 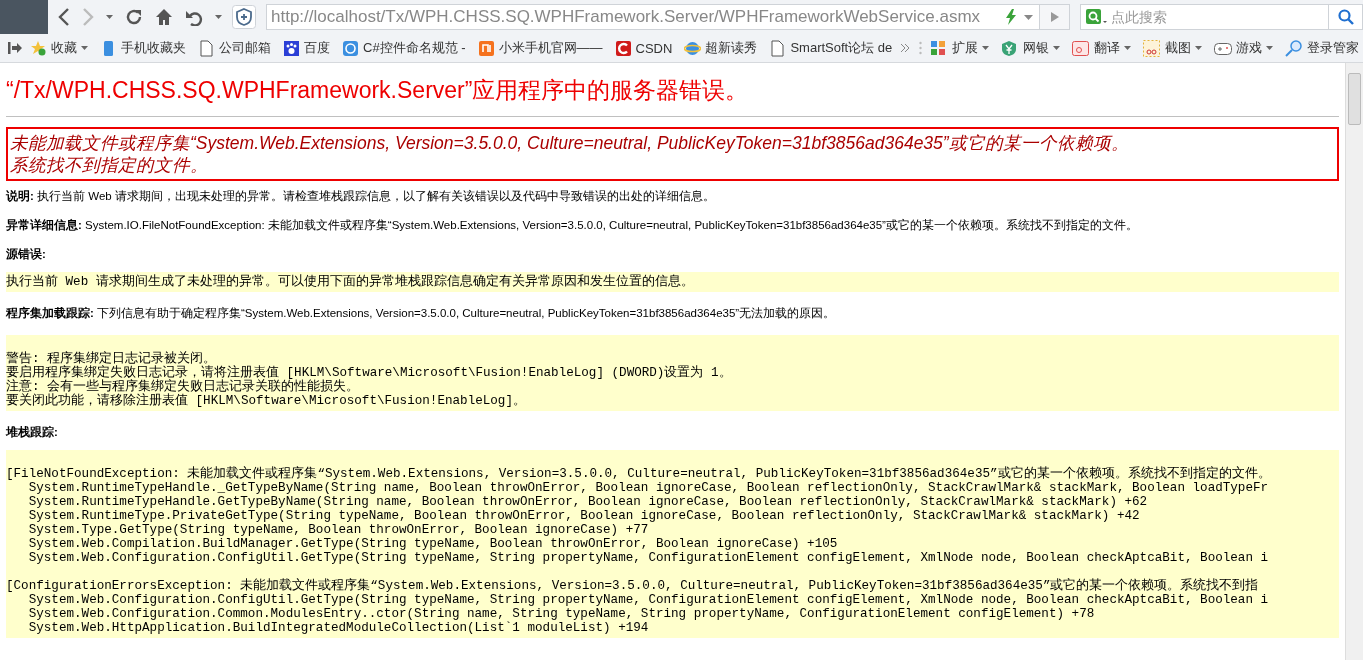 What do you see at coordinates (404, 48) in the screenshot?
I see `bookmark-item: C#控件命名规范 -` at bounding box center [404, 48].